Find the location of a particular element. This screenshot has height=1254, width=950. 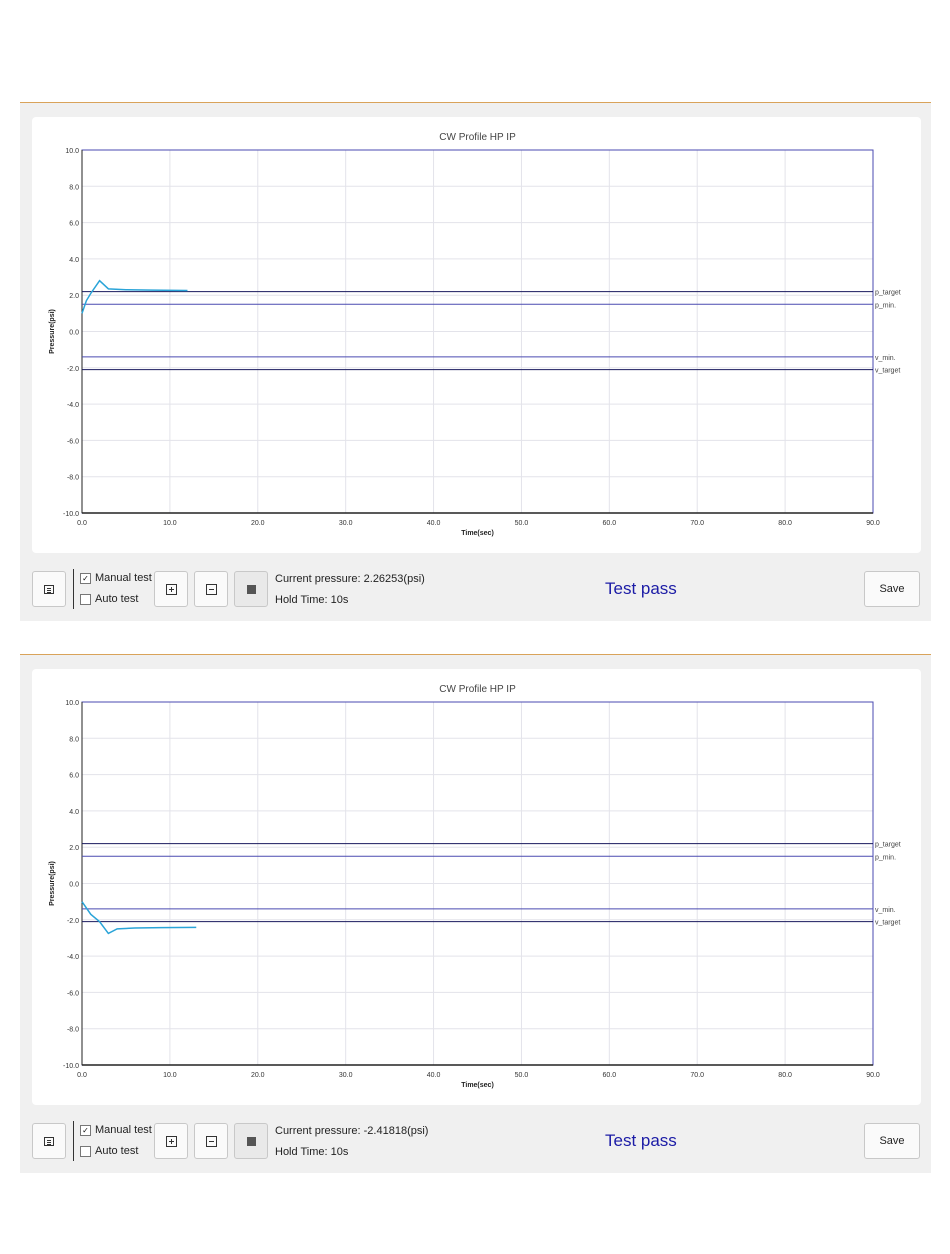

current-pressure-text: Current pressure: 2.26253(psi) is located at coordinates (350, 579).